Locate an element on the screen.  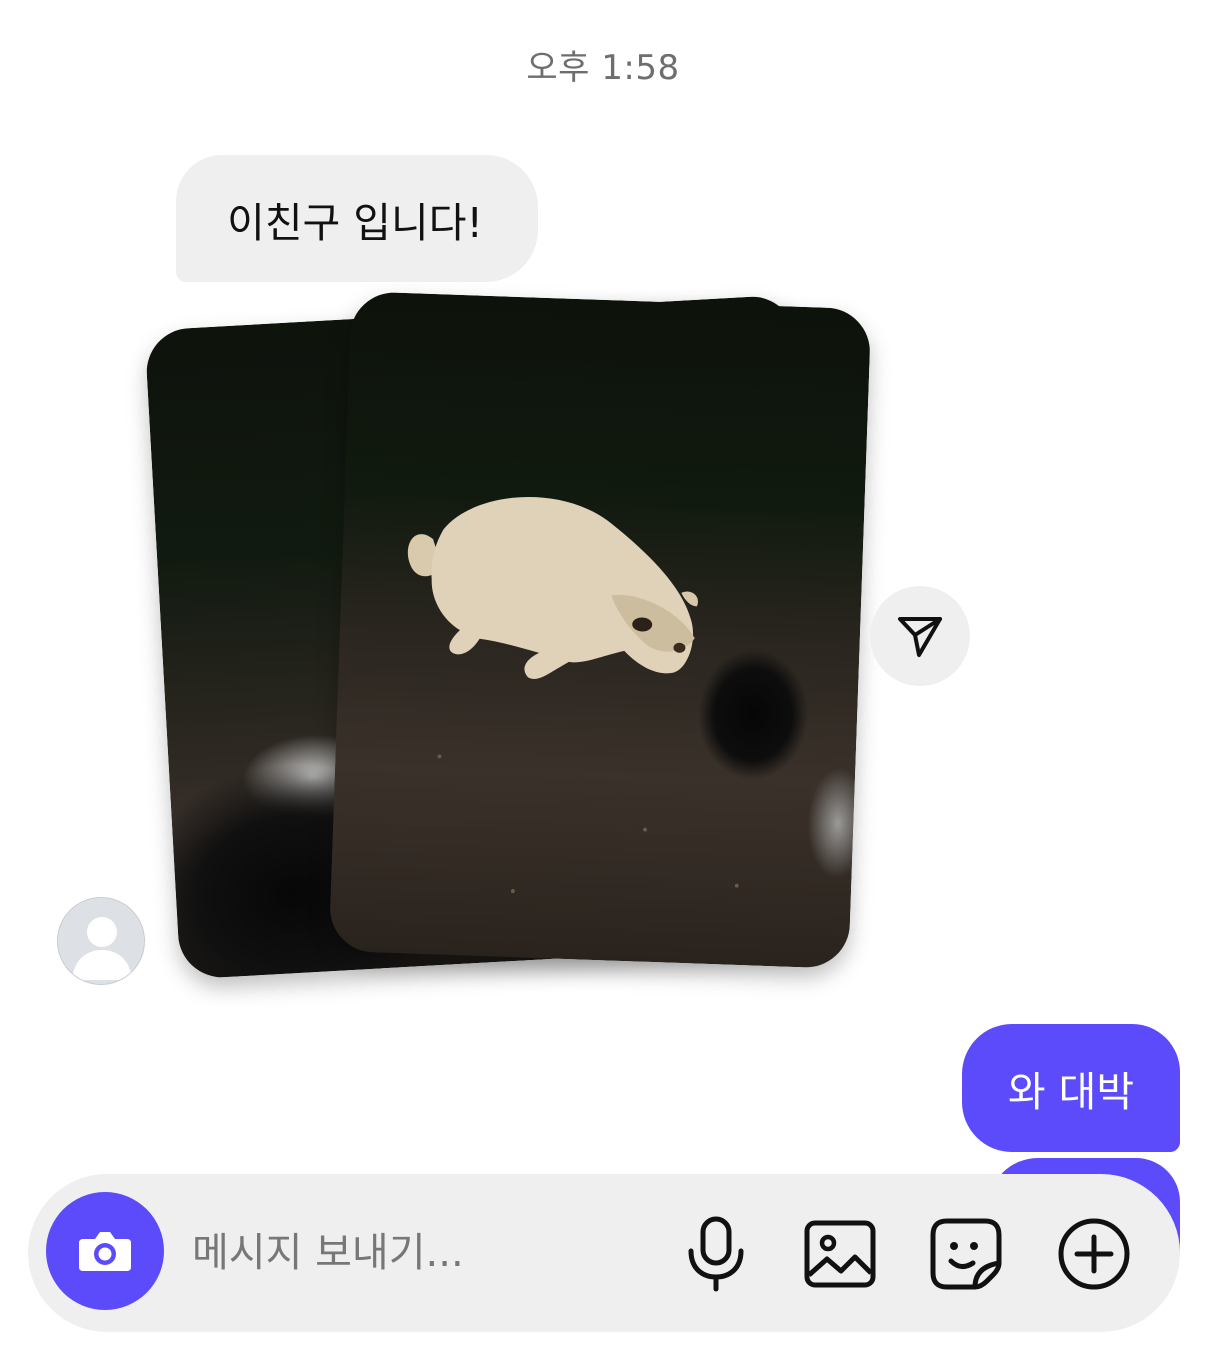
microphone-icon is located at coordinates (716, 1254).